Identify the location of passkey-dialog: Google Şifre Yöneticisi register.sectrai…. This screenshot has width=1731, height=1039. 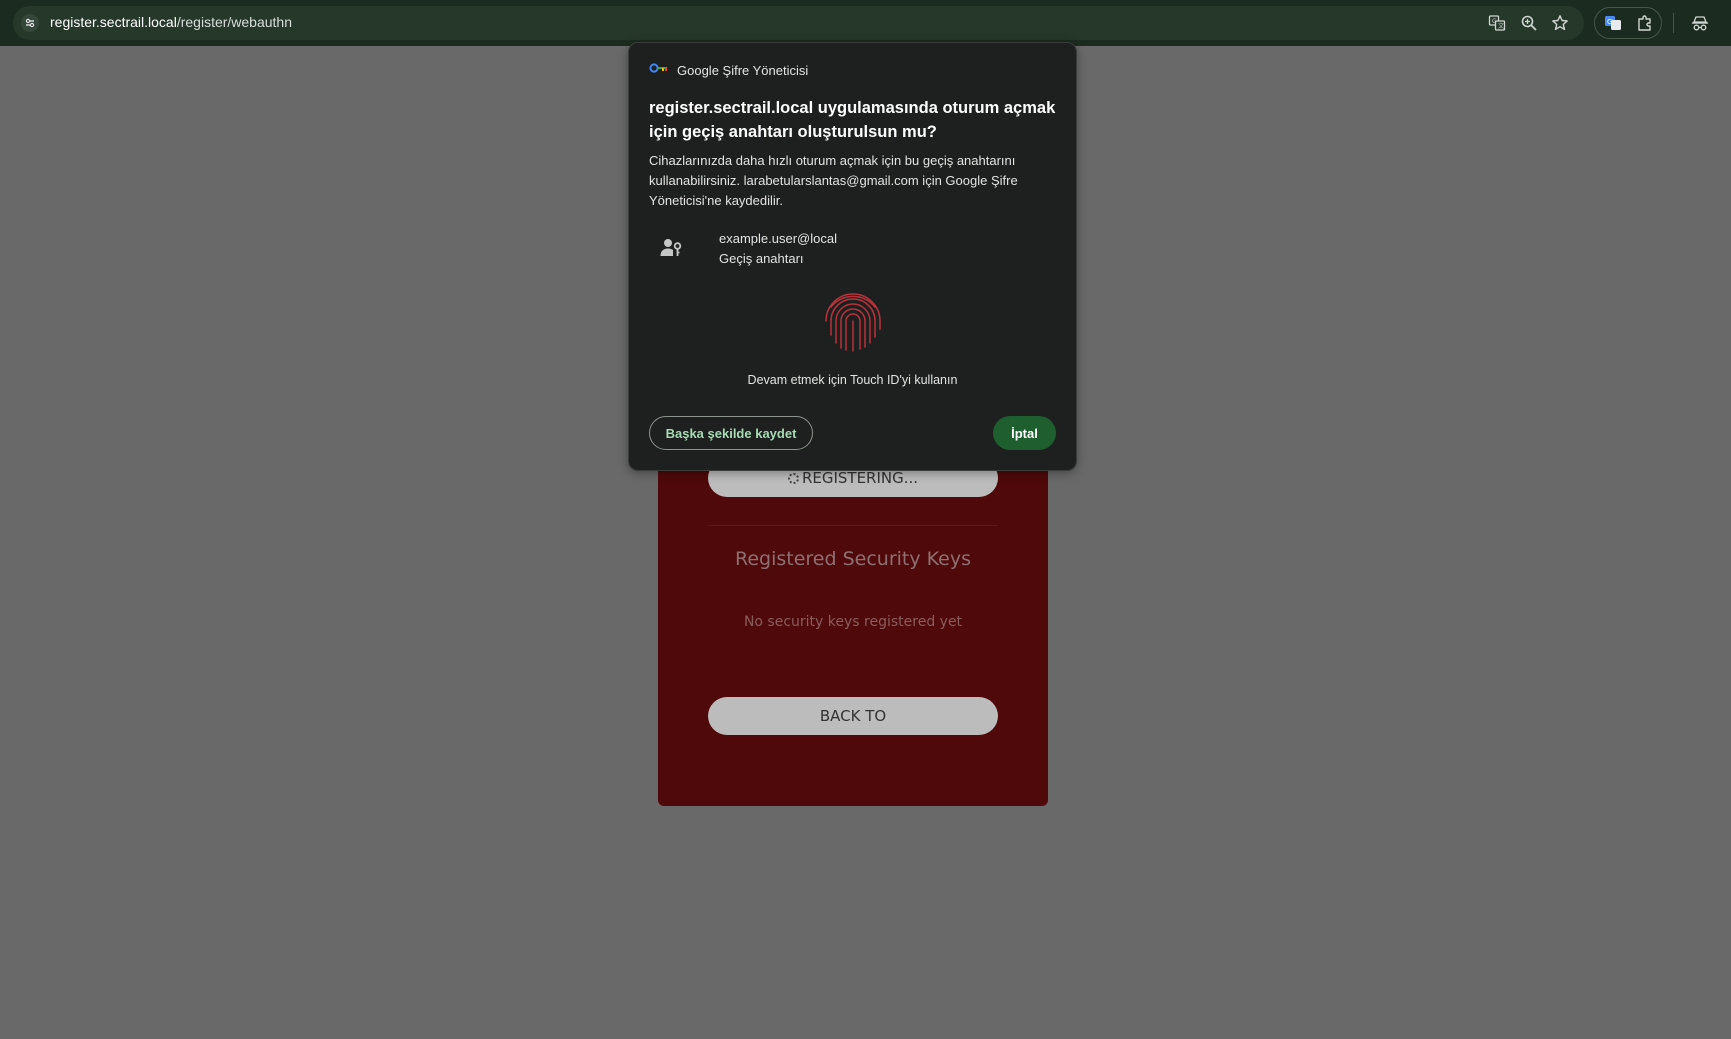
(852, 256).